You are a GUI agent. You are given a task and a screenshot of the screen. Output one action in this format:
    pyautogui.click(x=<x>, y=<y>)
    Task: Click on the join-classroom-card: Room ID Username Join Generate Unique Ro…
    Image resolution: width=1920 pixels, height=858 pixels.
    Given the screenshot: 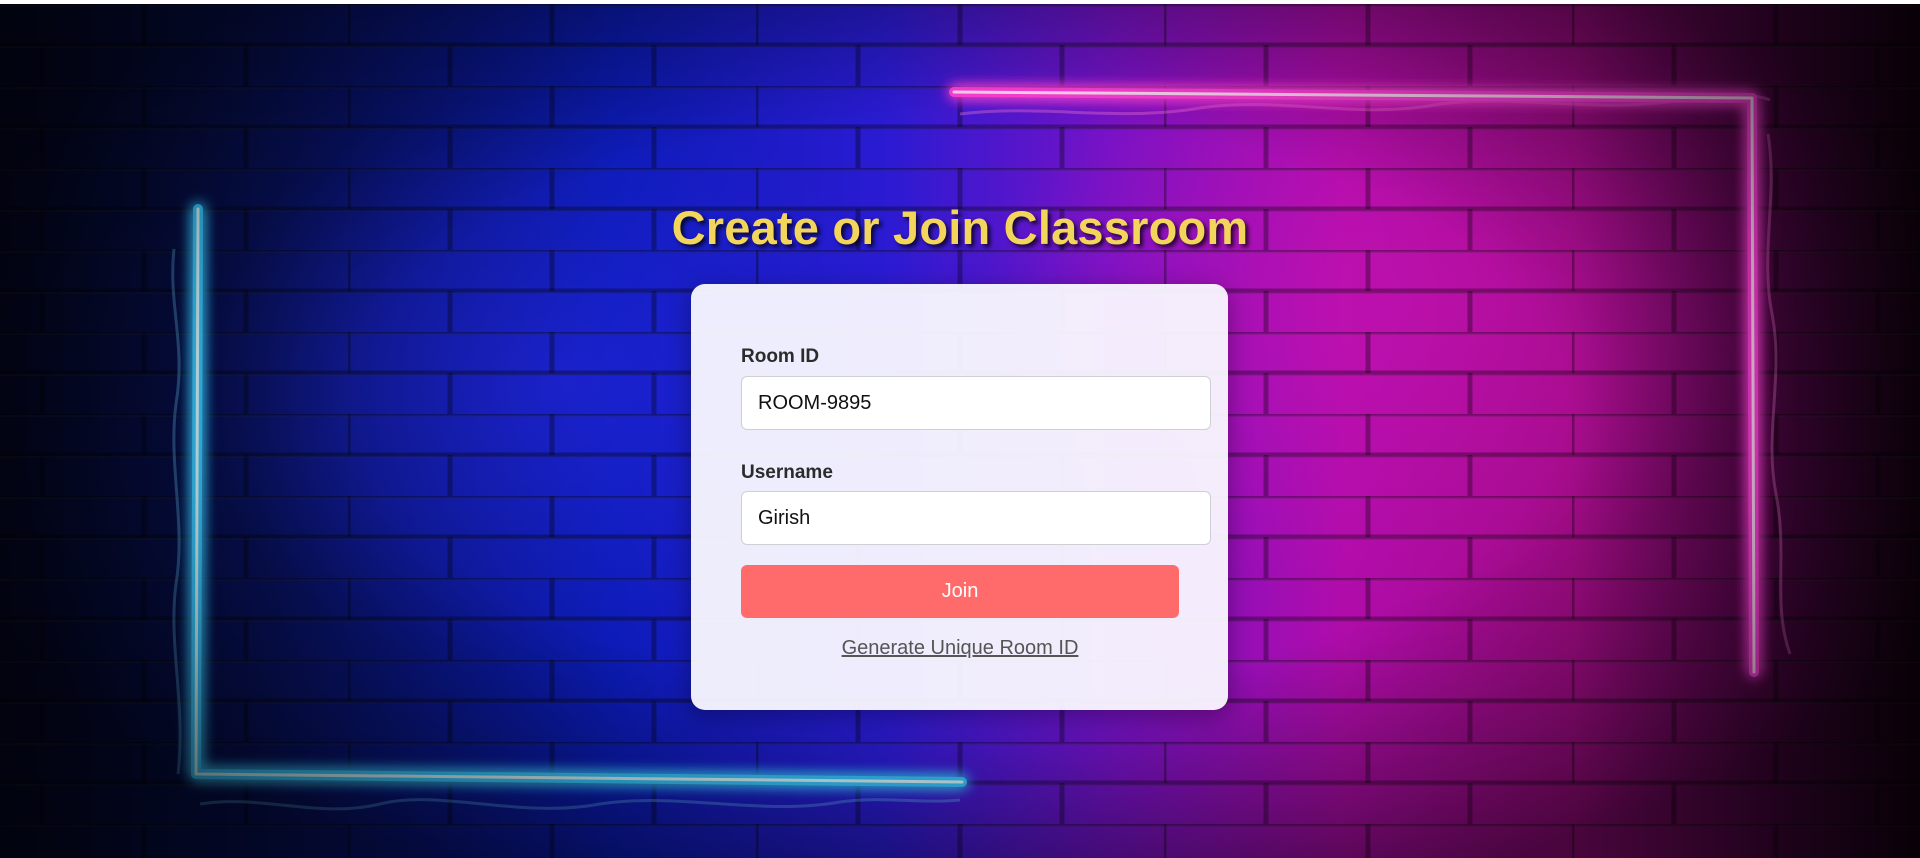 What is the action you would take?
    pyautogui.click(x=959, y=497)
    